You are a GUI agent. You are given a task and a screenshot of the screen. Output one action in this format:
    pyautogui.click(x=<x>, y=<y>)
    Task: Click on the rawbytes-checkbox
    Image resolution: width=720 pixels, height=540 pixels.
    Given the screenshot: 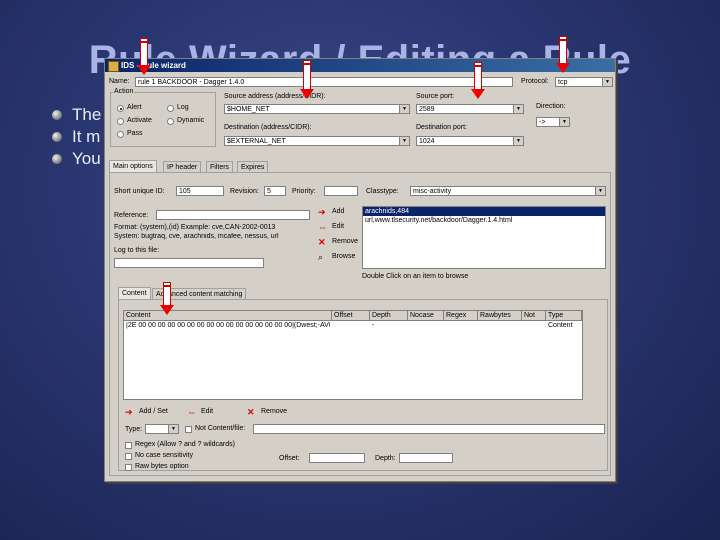 What is the action you would take?
    pyautogui.click(x=128, y=467)
    